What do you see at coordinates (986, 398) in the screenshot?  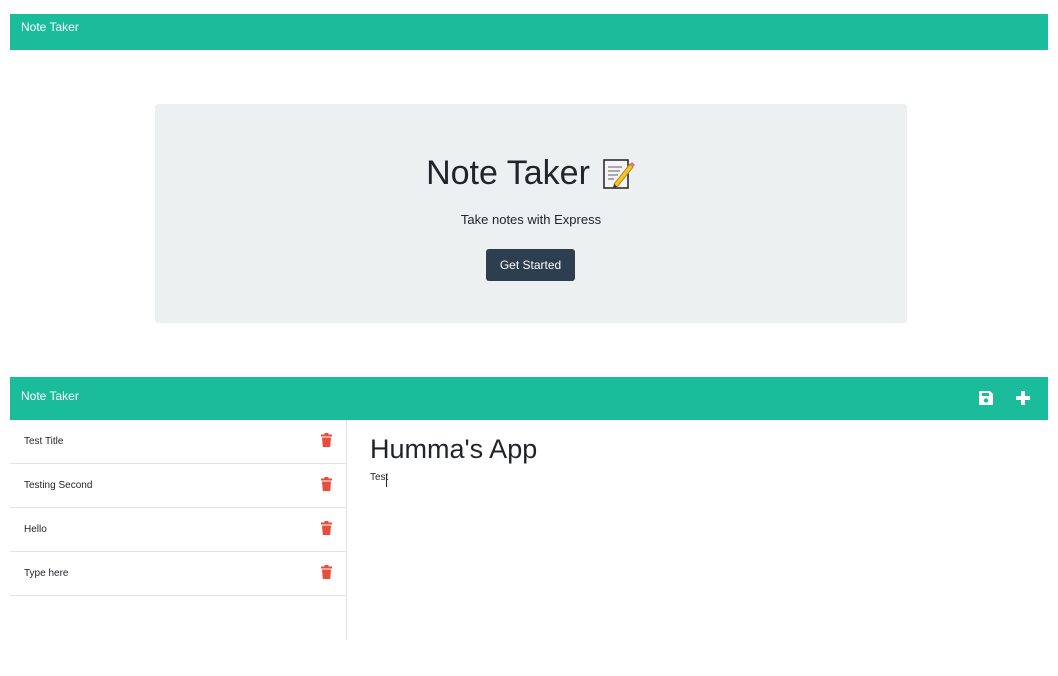 I see `save-icon` at bounding box center [986, 398].